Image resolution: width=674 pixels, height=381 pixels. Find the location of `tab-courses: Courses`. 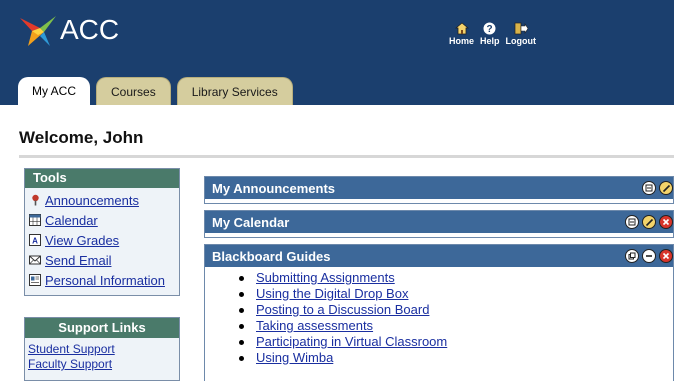

tab-courses: Courses is located at coordinates (133, 91).